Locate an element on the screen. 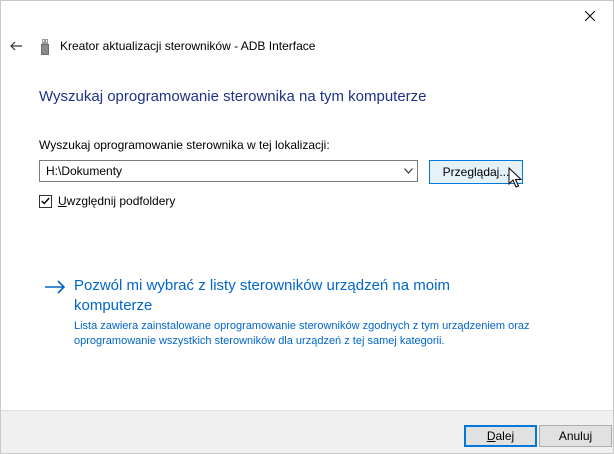 Image resolution: width=614 pixels, height=454 pixels. include-subfolders-checkbox is located at coordinates (45, 201).